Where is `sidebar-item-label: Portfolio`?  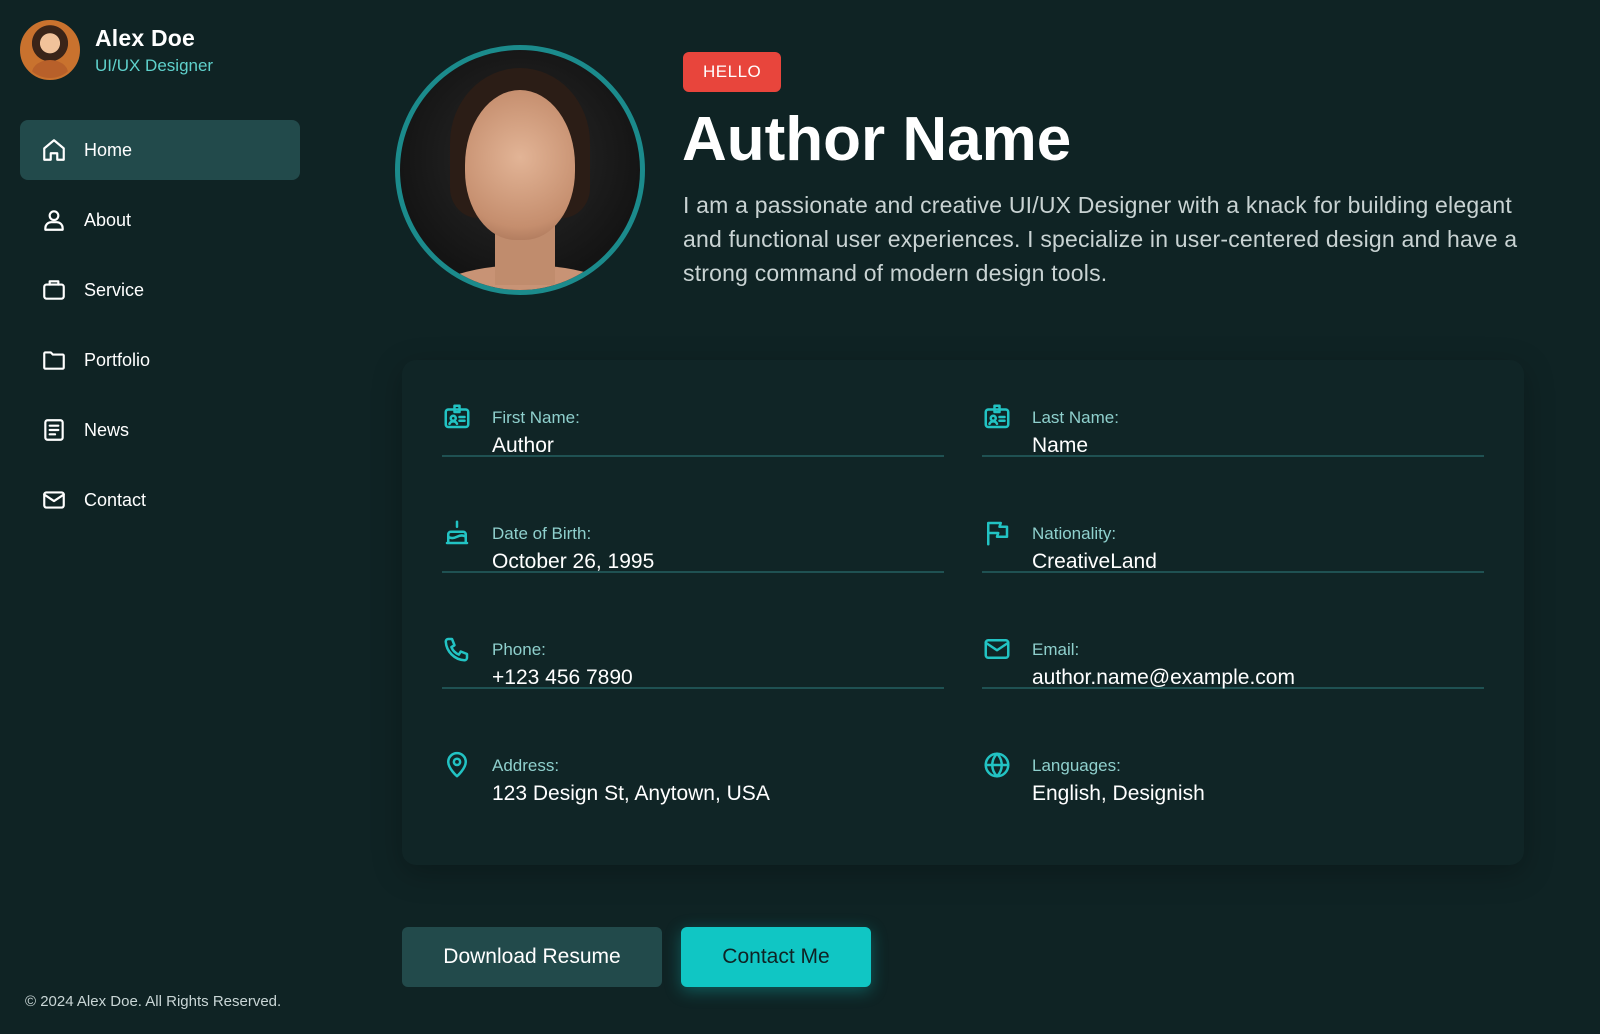 sidebar-item-label: Portfolio is located at coordinates (117, 359).